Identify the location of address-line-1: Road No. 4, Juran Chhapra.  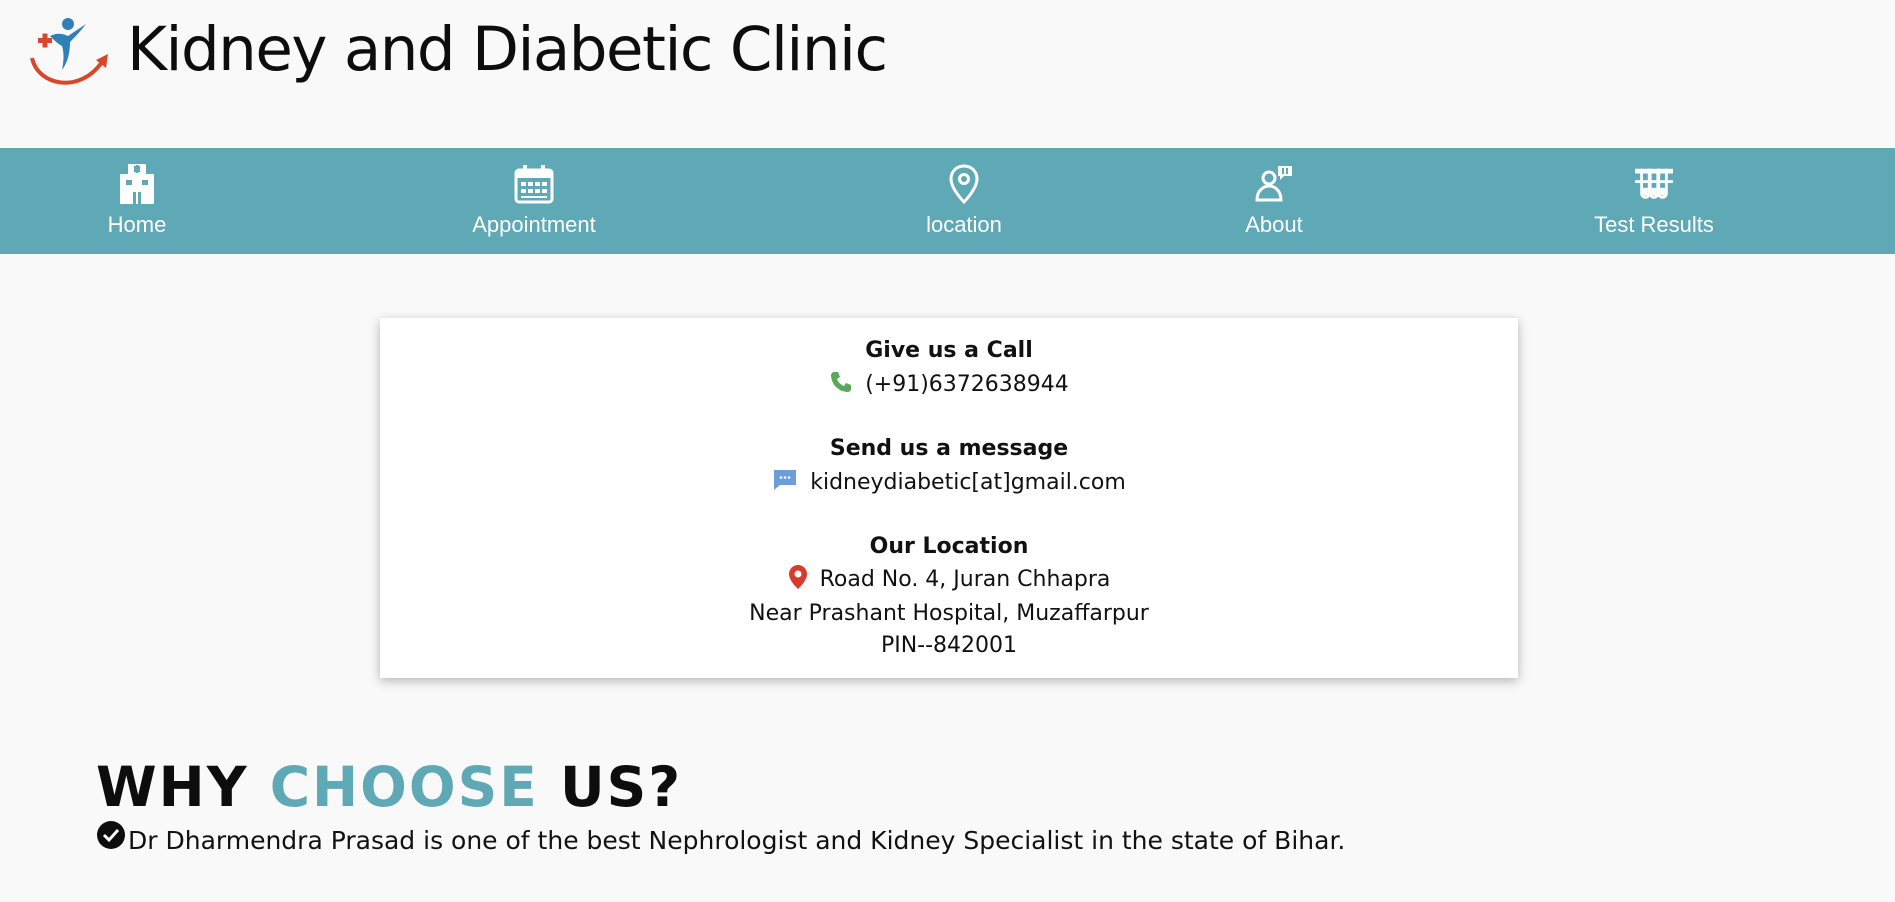
(949, 580).